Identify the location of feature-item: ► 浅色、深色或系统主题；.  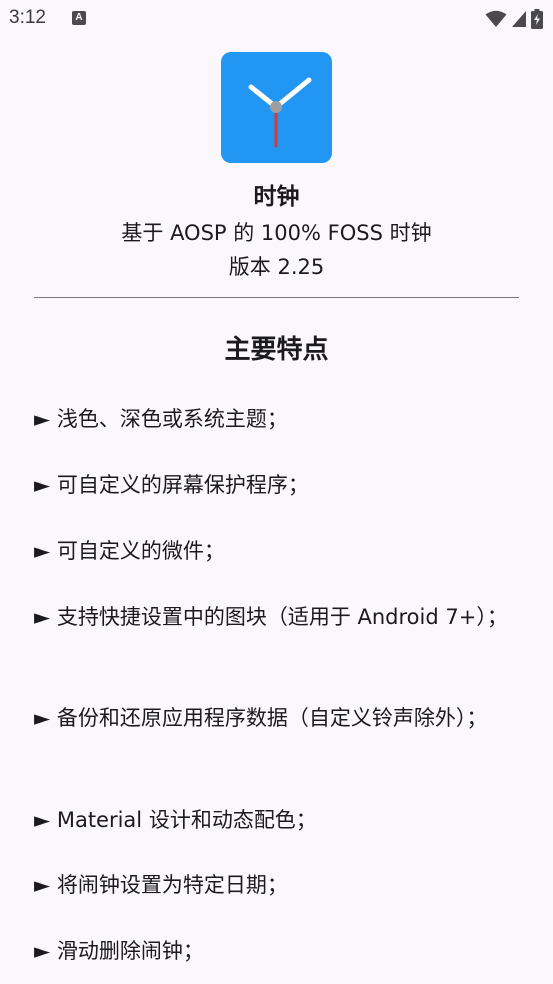
(161, 419).